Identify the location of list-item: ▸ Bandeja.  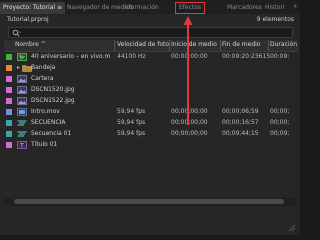
(151, 68).